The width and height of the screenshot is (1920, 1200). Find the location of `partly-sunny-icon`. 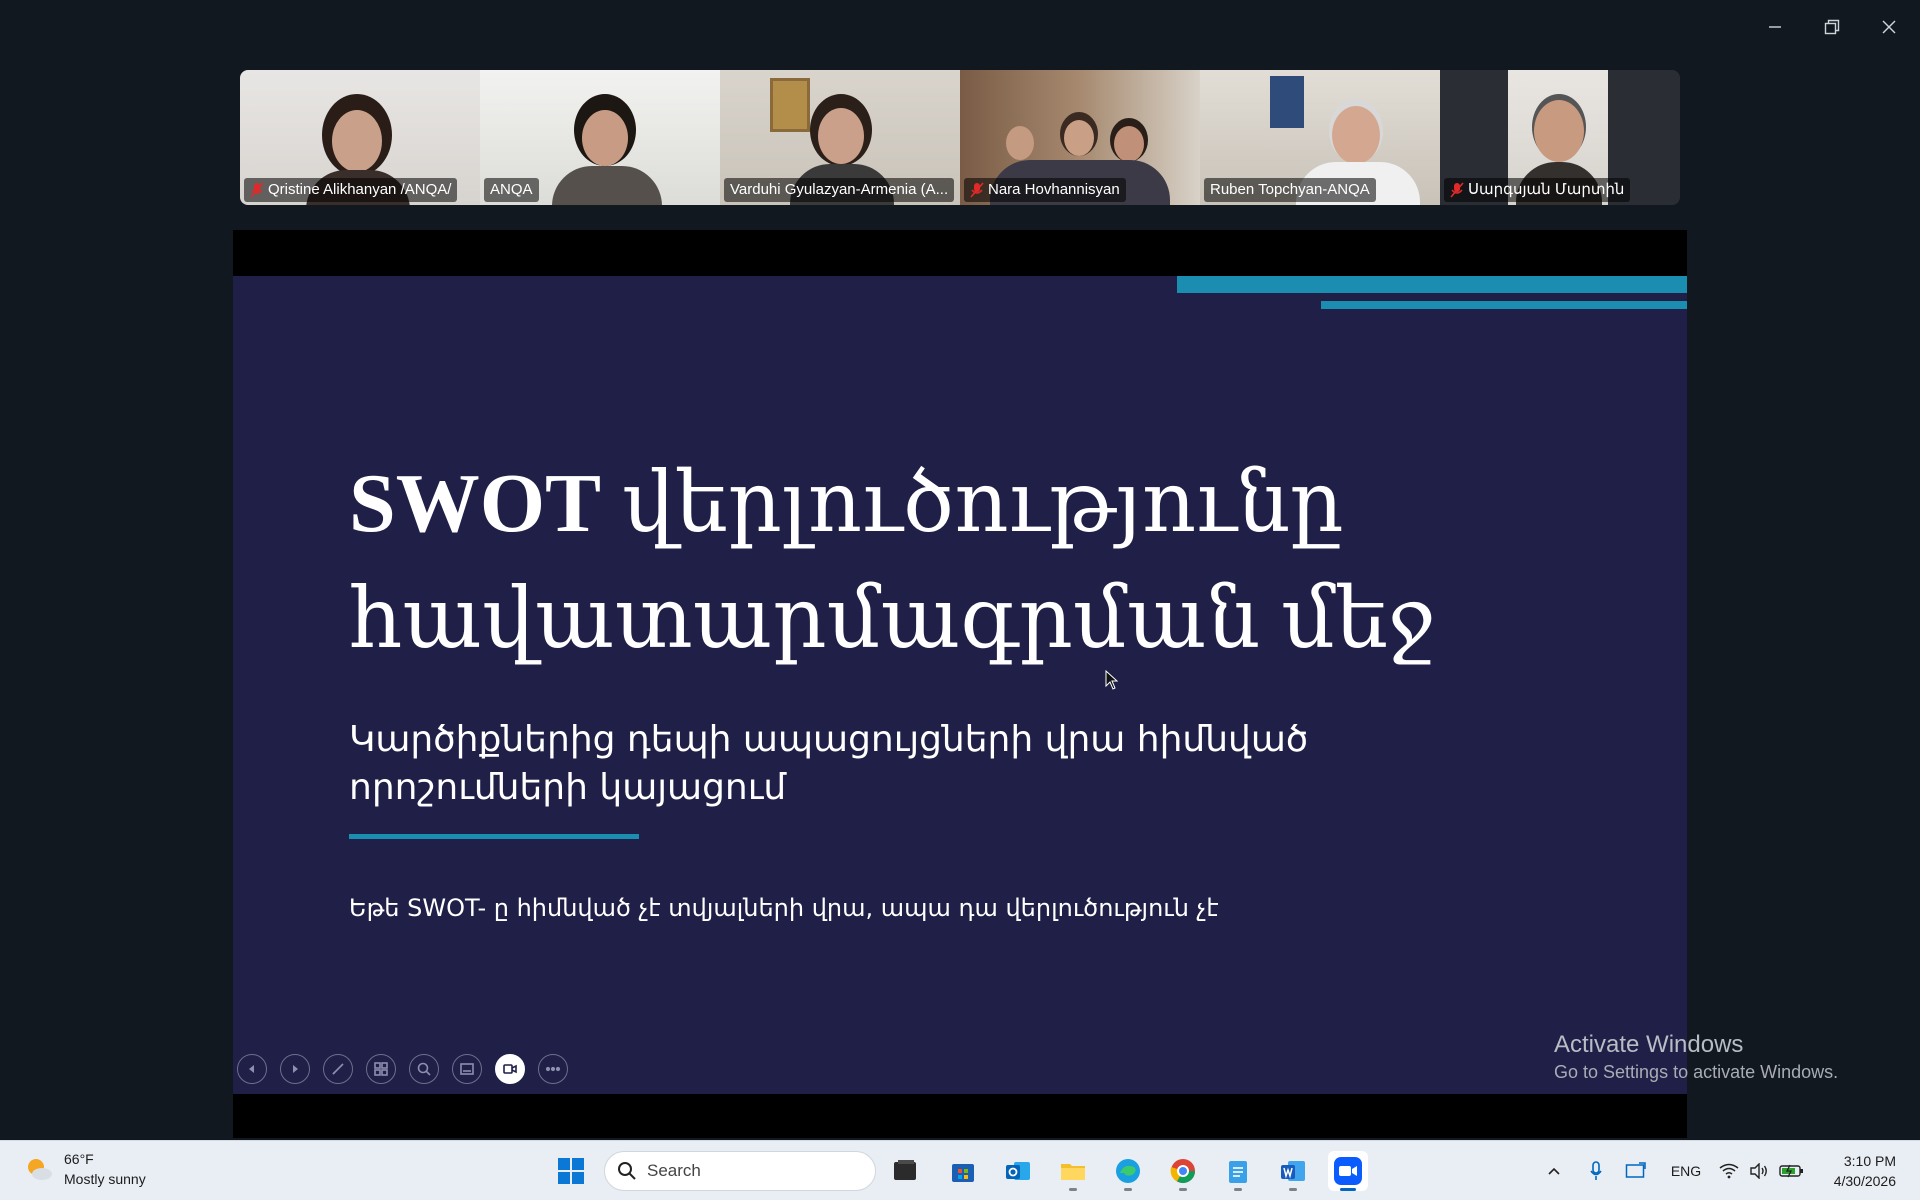

partly-sunny-icon is located at coordinates (40, 1169).